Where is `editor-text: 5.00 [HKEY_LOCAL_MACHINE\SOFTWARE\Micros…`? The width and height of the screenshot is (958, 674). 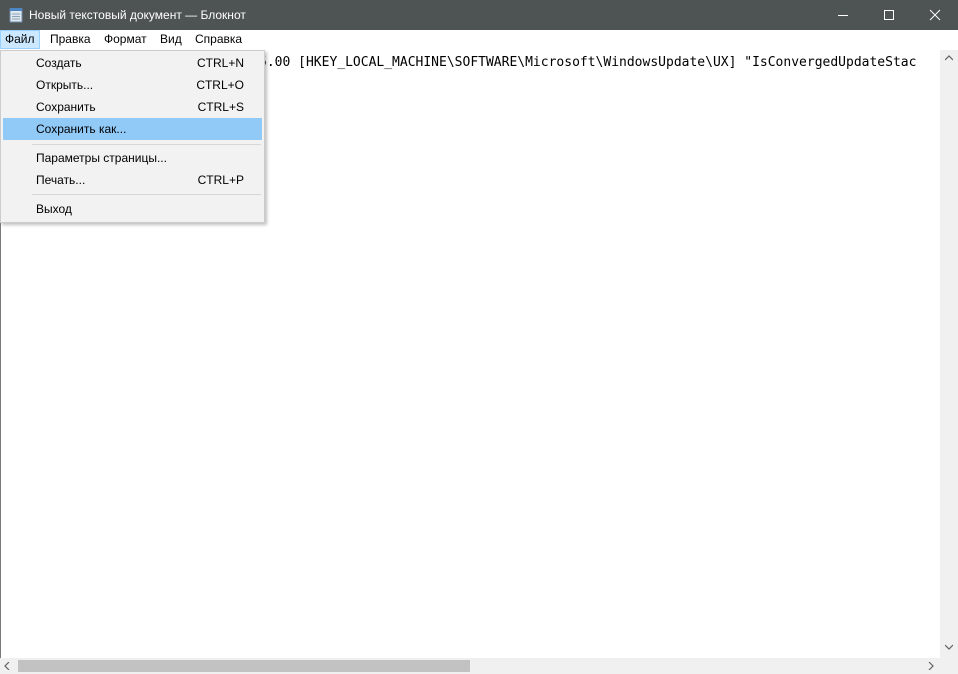 editor-text: 5.00 [HKEY_LOCAL_MACHINE\SOFTWARE\Micros… is located at coordinates (588, 62).